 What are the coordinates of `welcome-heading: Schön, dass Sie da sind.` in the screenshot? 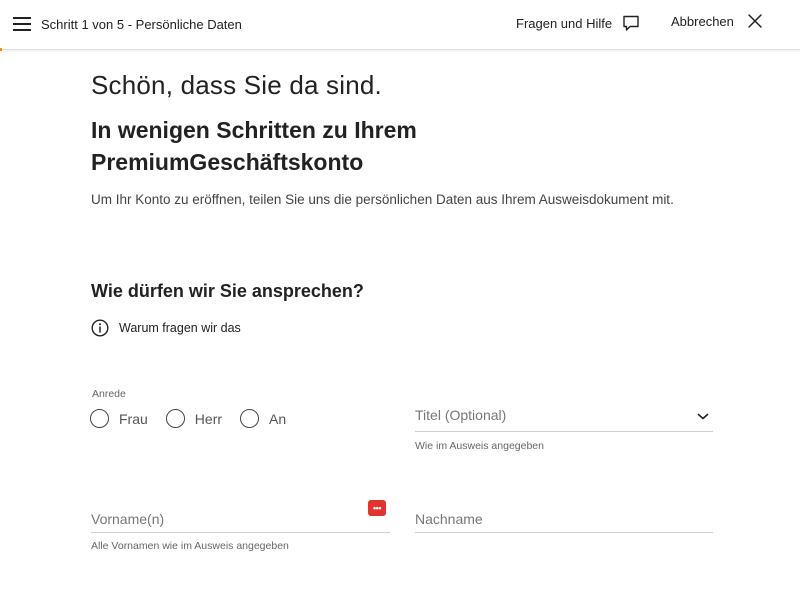 It's located at (236, 85).